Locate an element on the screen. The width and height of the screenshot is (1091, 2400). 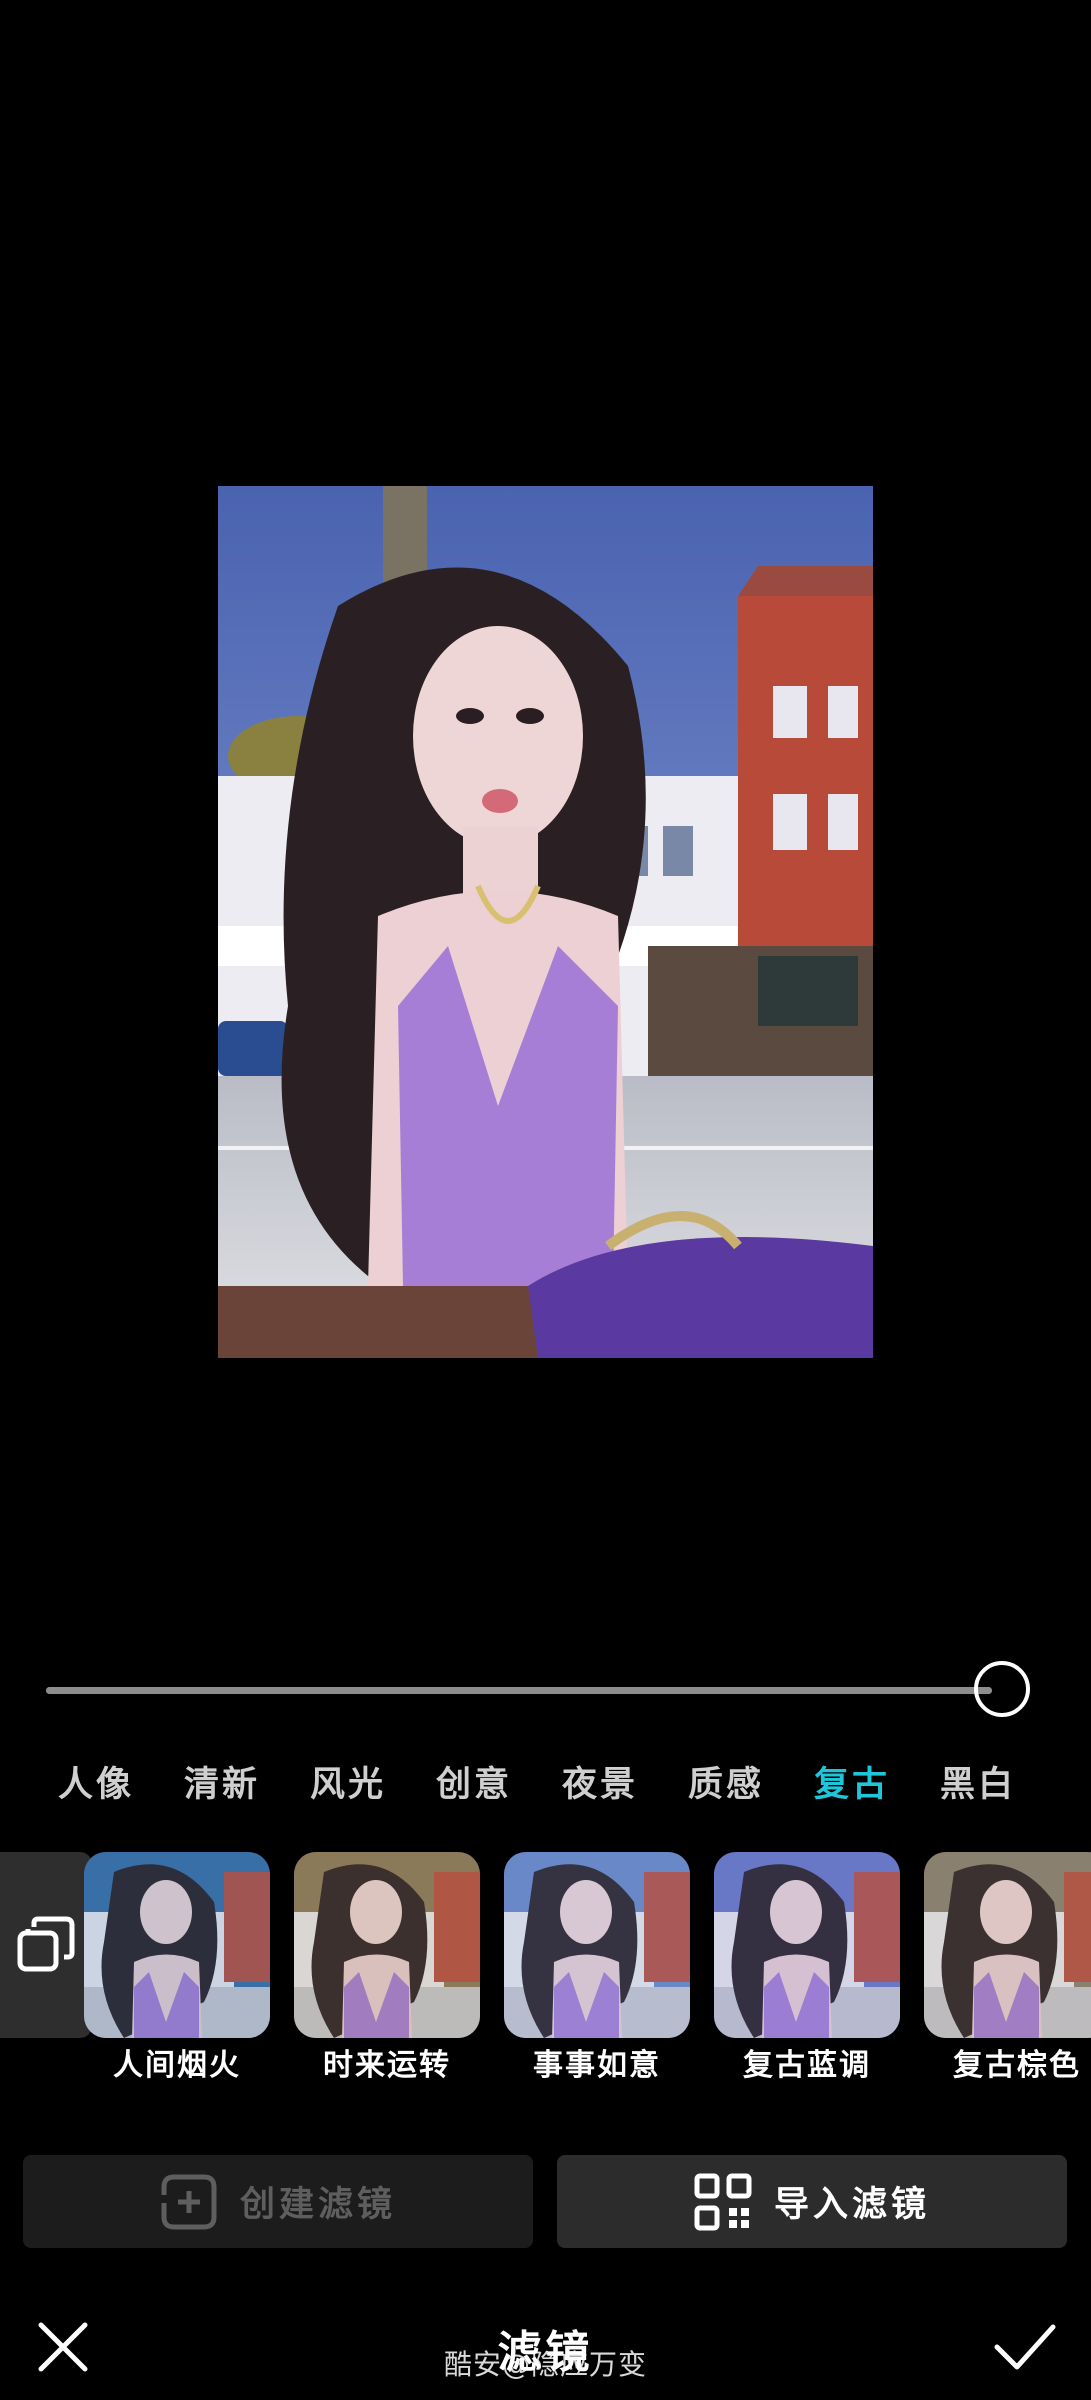
tab-bw: 黑白 is located at coordinates (978, 1785).